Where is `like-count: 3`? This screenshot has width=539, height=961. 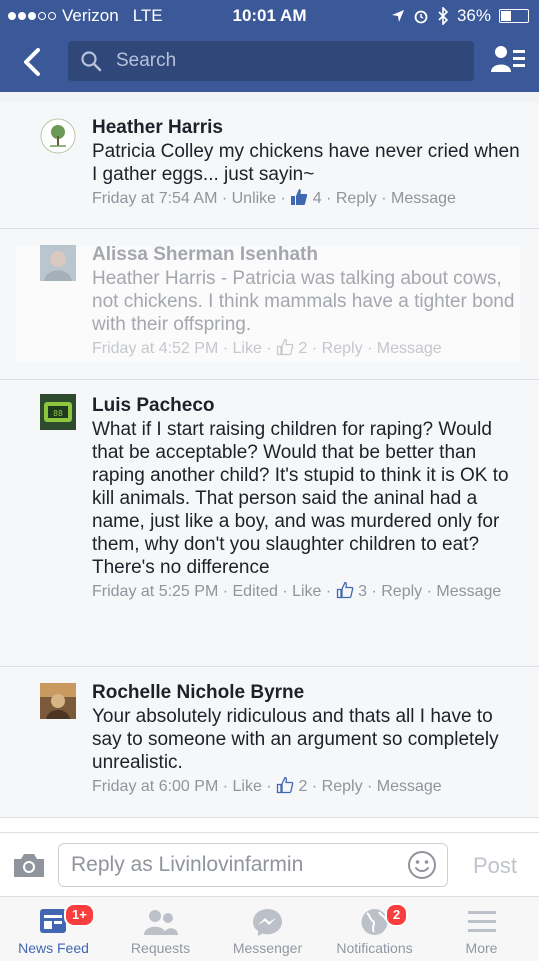
like-count: 3 is located at coordinates (362, 591).